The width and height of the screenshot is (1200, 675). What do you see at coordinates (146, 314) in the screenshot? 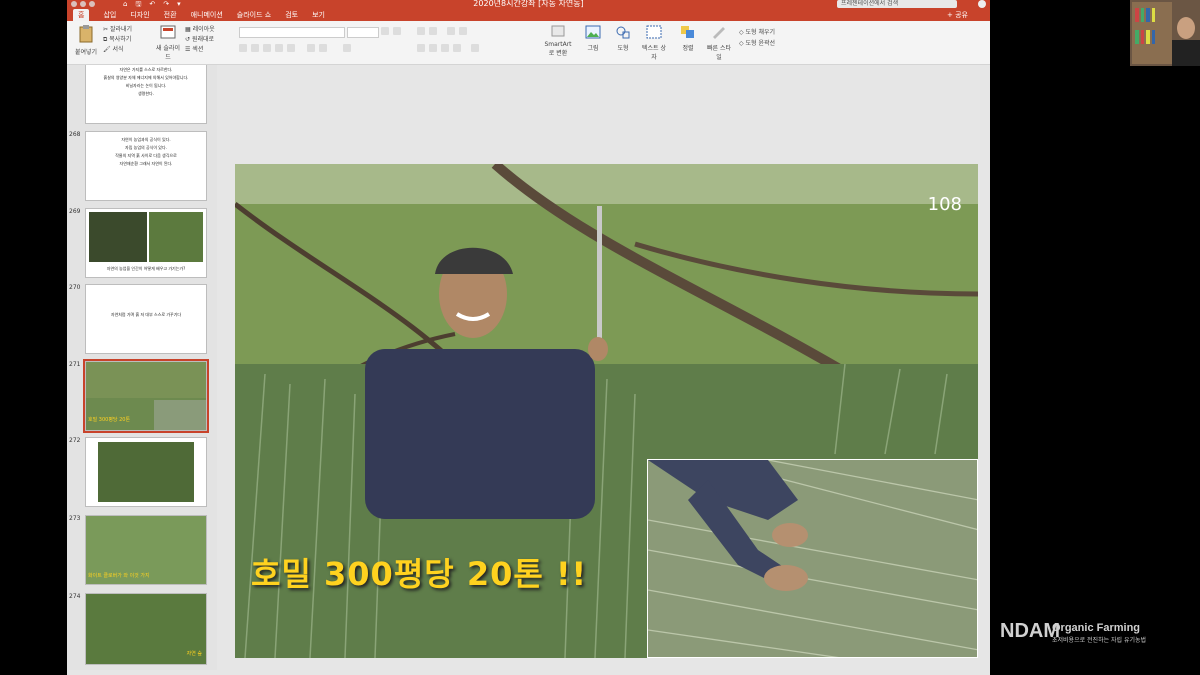
I see `thumbnail-text: 자연처럼 가며 흙 저 대부 스스로 가꾸기다` at bounding box center [146, 314].